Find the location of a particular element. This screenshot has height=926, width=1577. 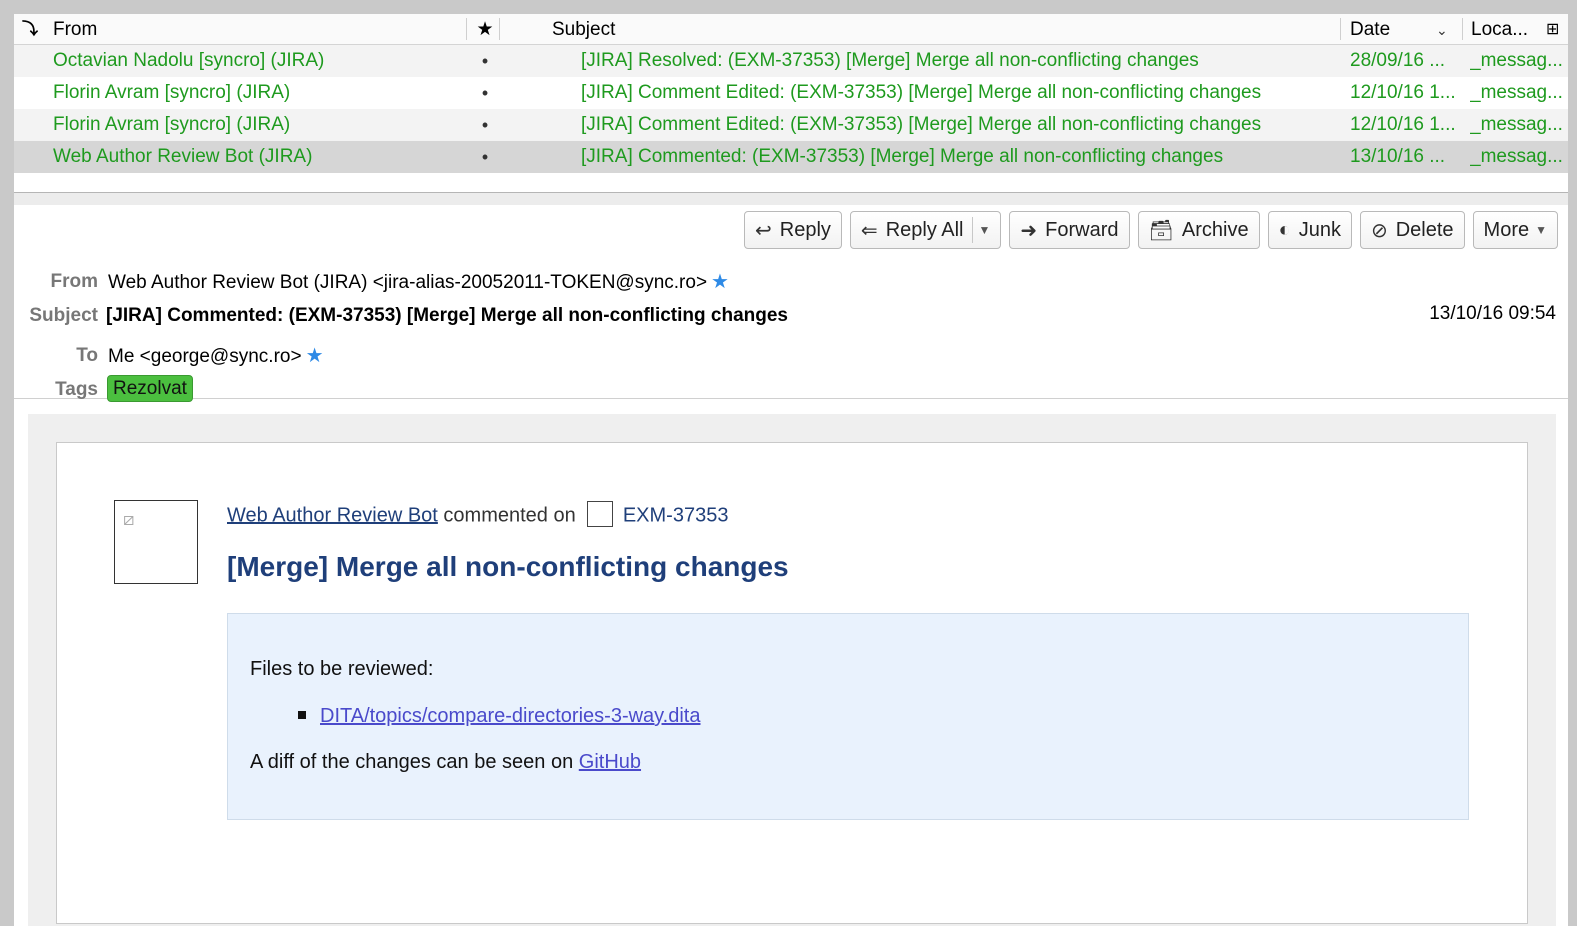

thread-column-icon: ⤵ is located at coordinates (32, 29).